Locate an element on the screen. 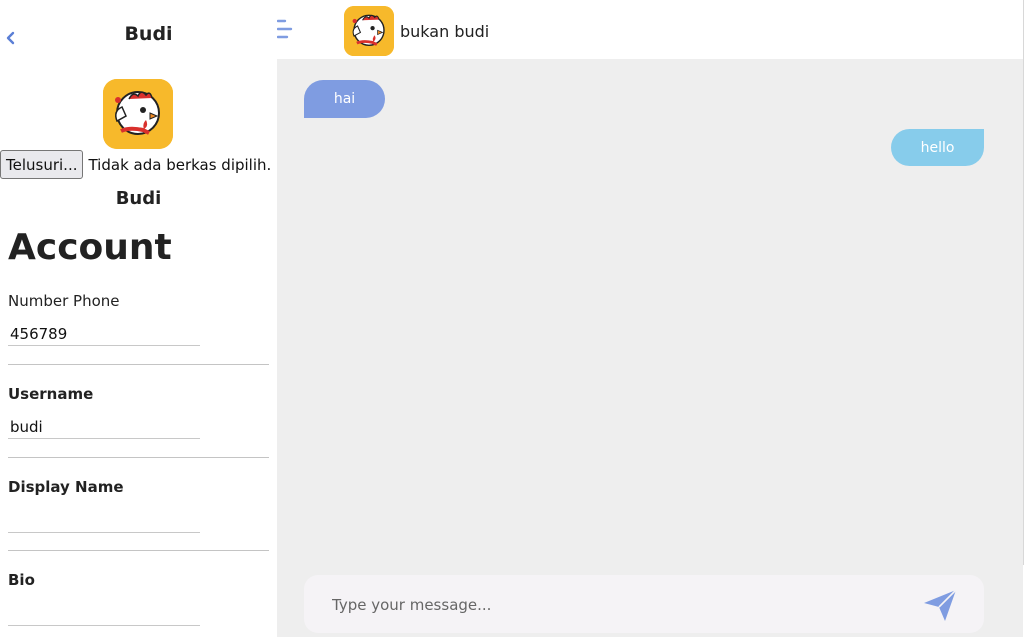 This screenshot has width=1024, height=637. bio-input is located at coordinates (104, 614).